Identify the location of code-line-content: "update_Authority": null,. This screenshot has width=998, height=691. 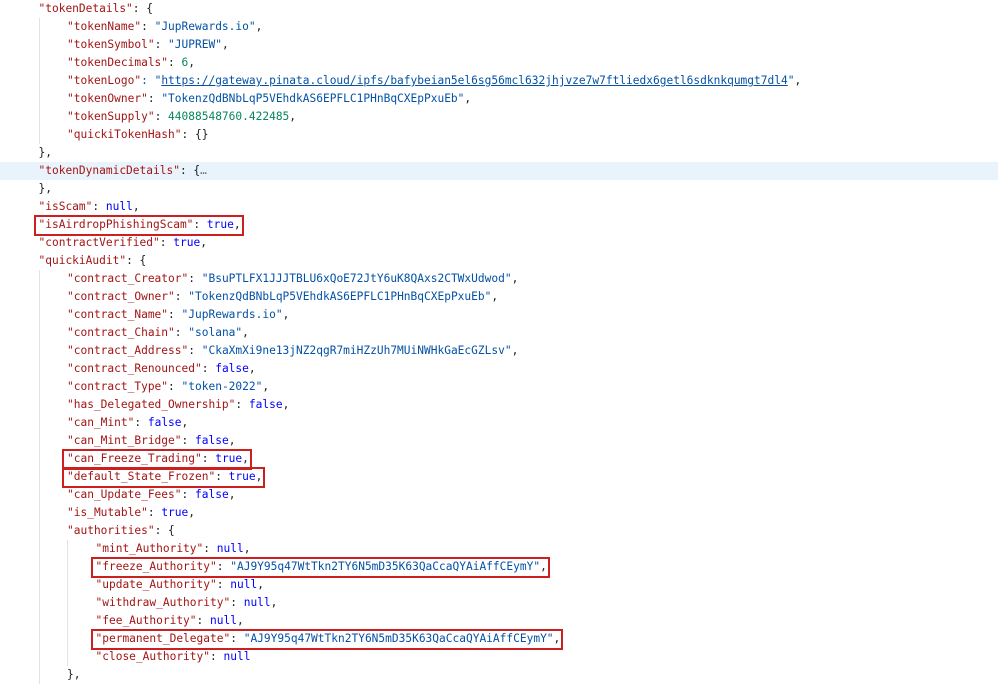
(180, 585).